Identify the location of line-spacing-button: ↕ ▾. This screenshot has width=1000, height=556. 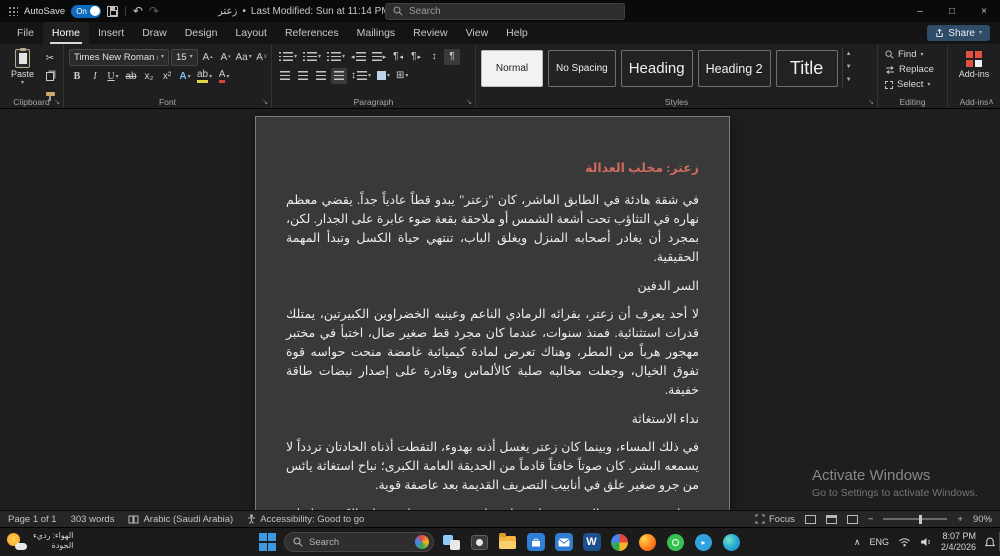
(361, 76).